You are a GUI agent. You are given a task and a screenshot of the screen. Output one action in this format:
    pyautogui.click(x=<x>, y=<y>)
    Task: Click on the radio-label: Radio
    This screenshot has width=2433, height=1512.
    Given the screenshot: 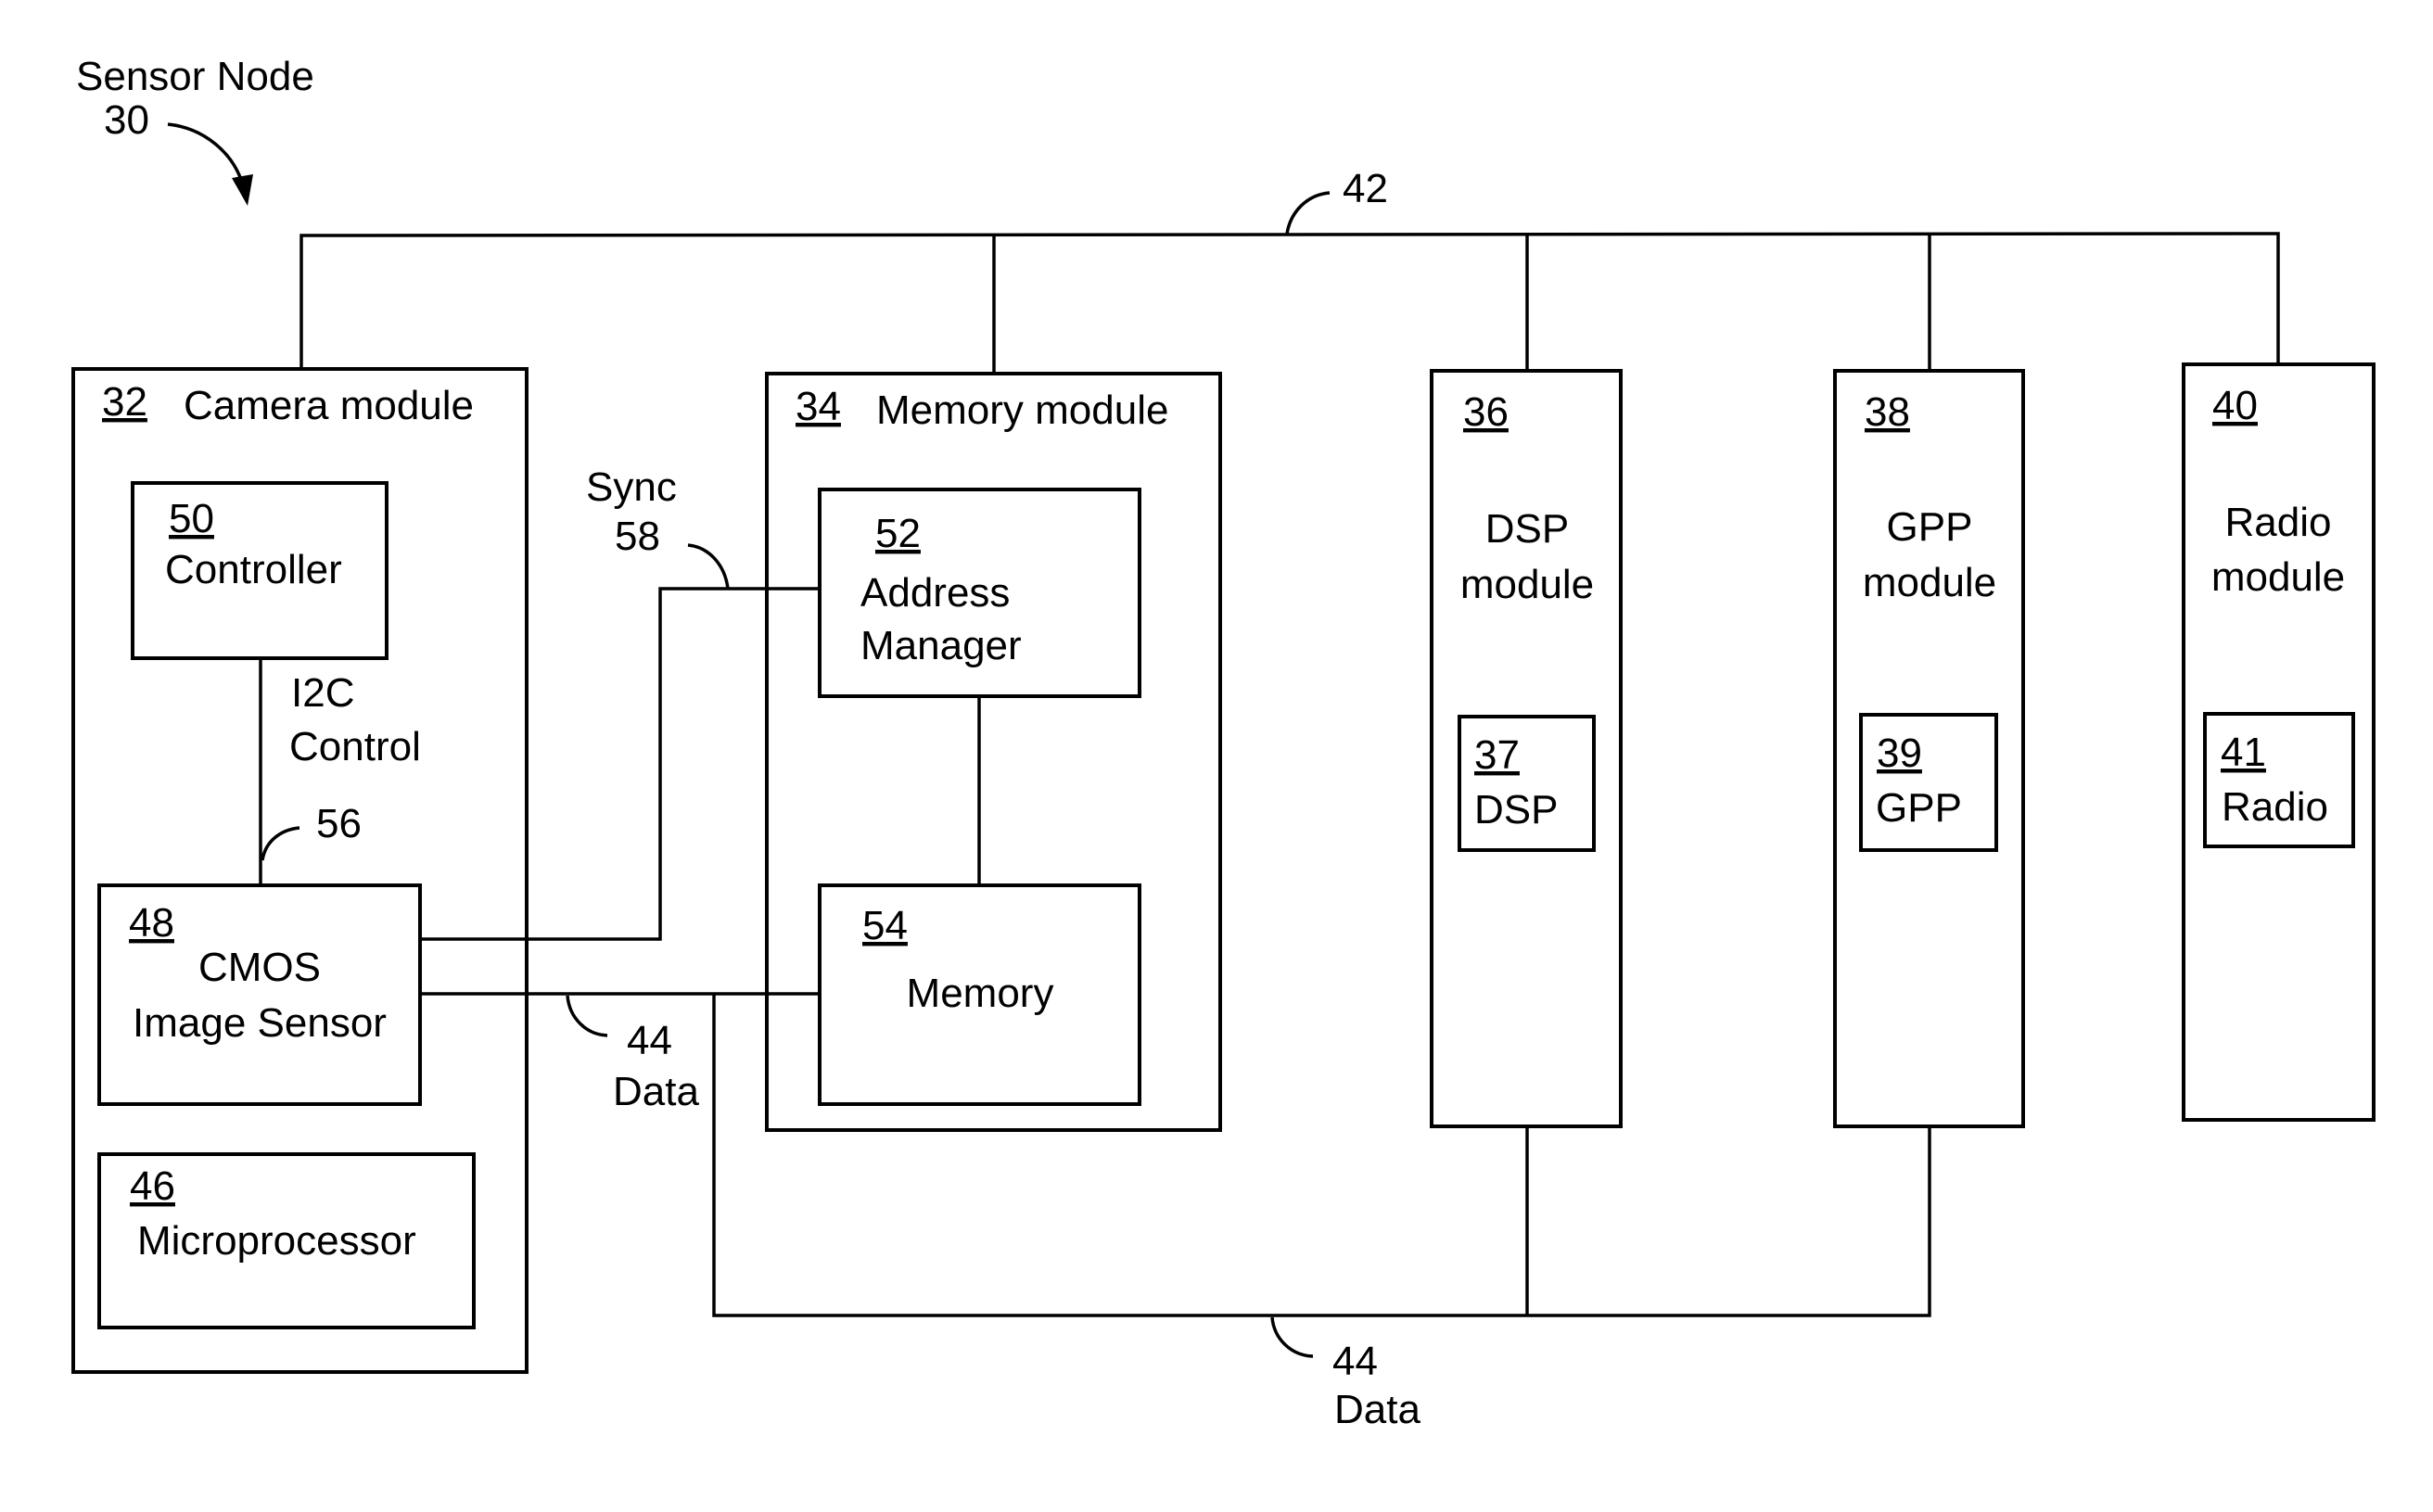 What is the action you would take?
    pyautogui.click(x=2275, y=807)
    